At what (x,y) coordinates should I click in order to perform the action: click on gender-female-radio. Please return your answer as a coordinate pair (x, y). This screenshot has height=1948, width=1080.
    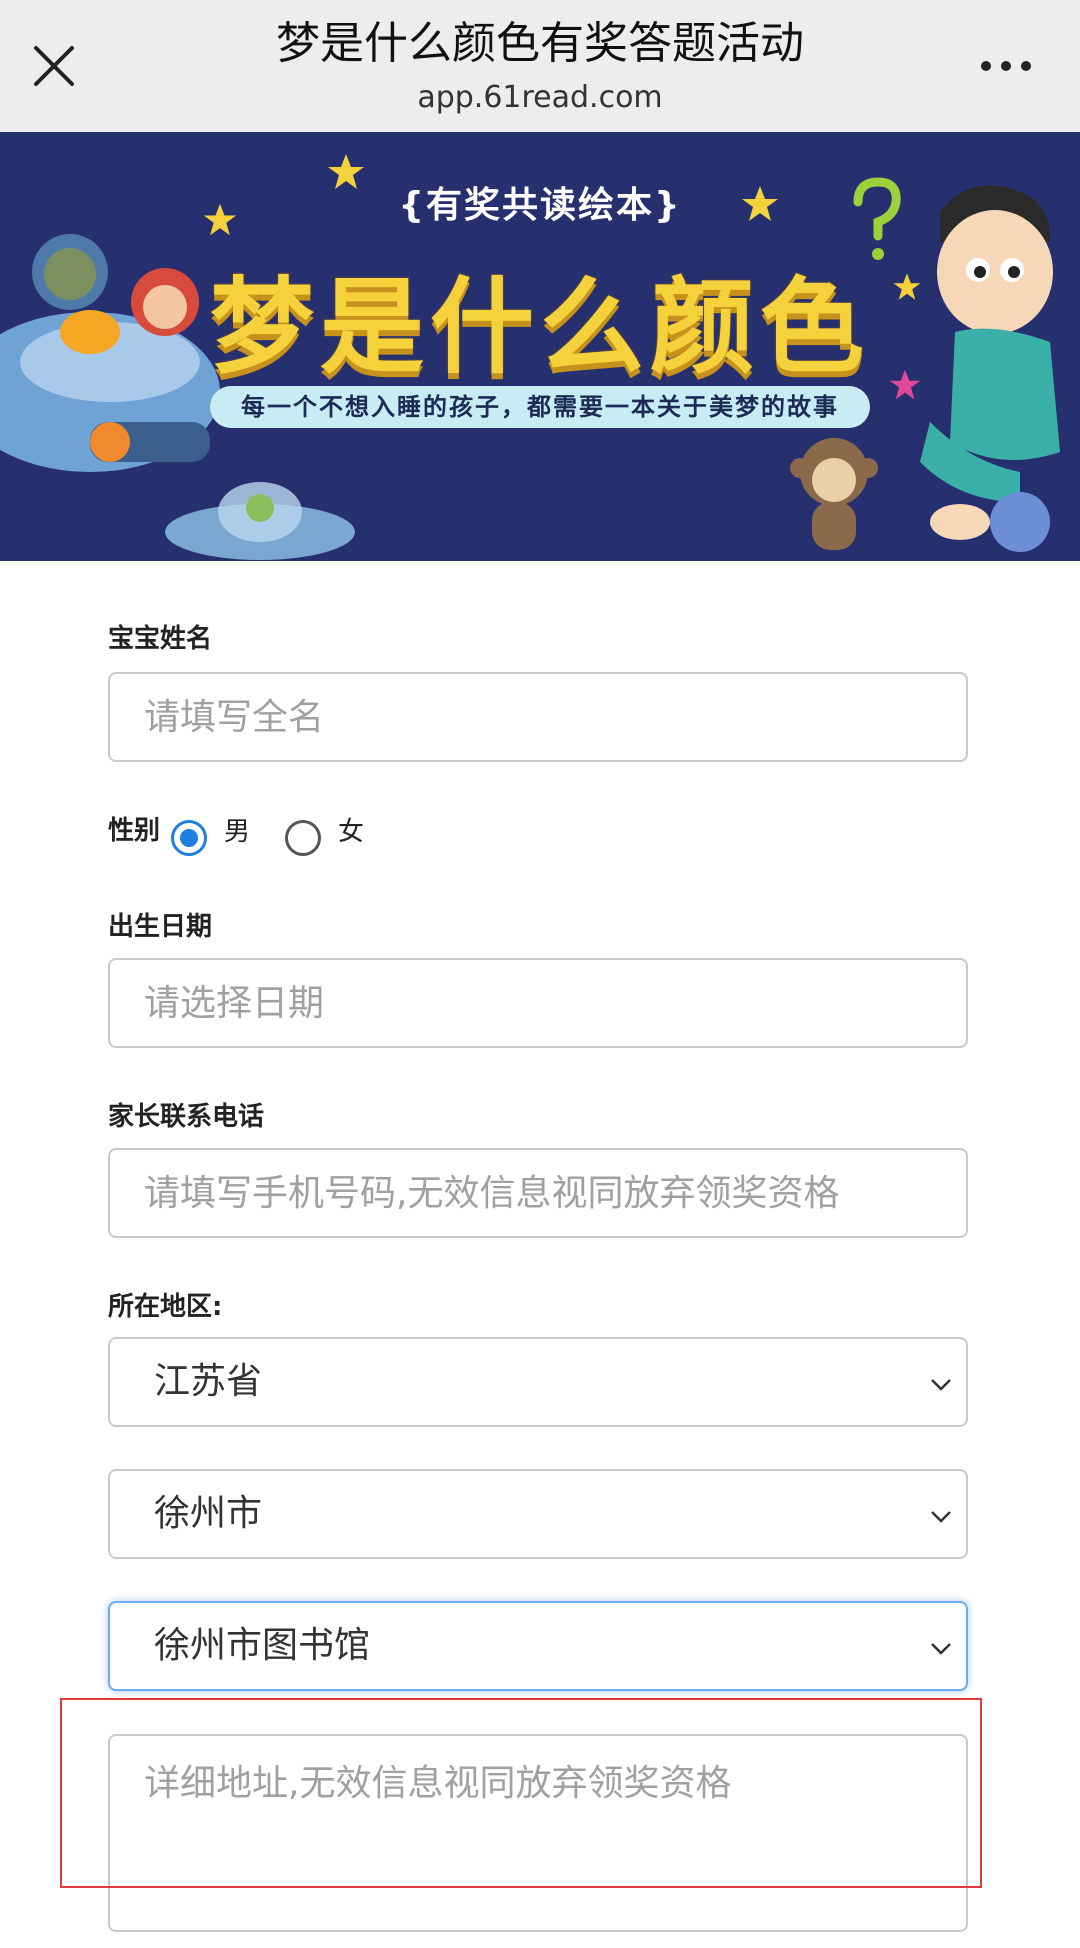
    Looking at the image, I should click on (303, 838).